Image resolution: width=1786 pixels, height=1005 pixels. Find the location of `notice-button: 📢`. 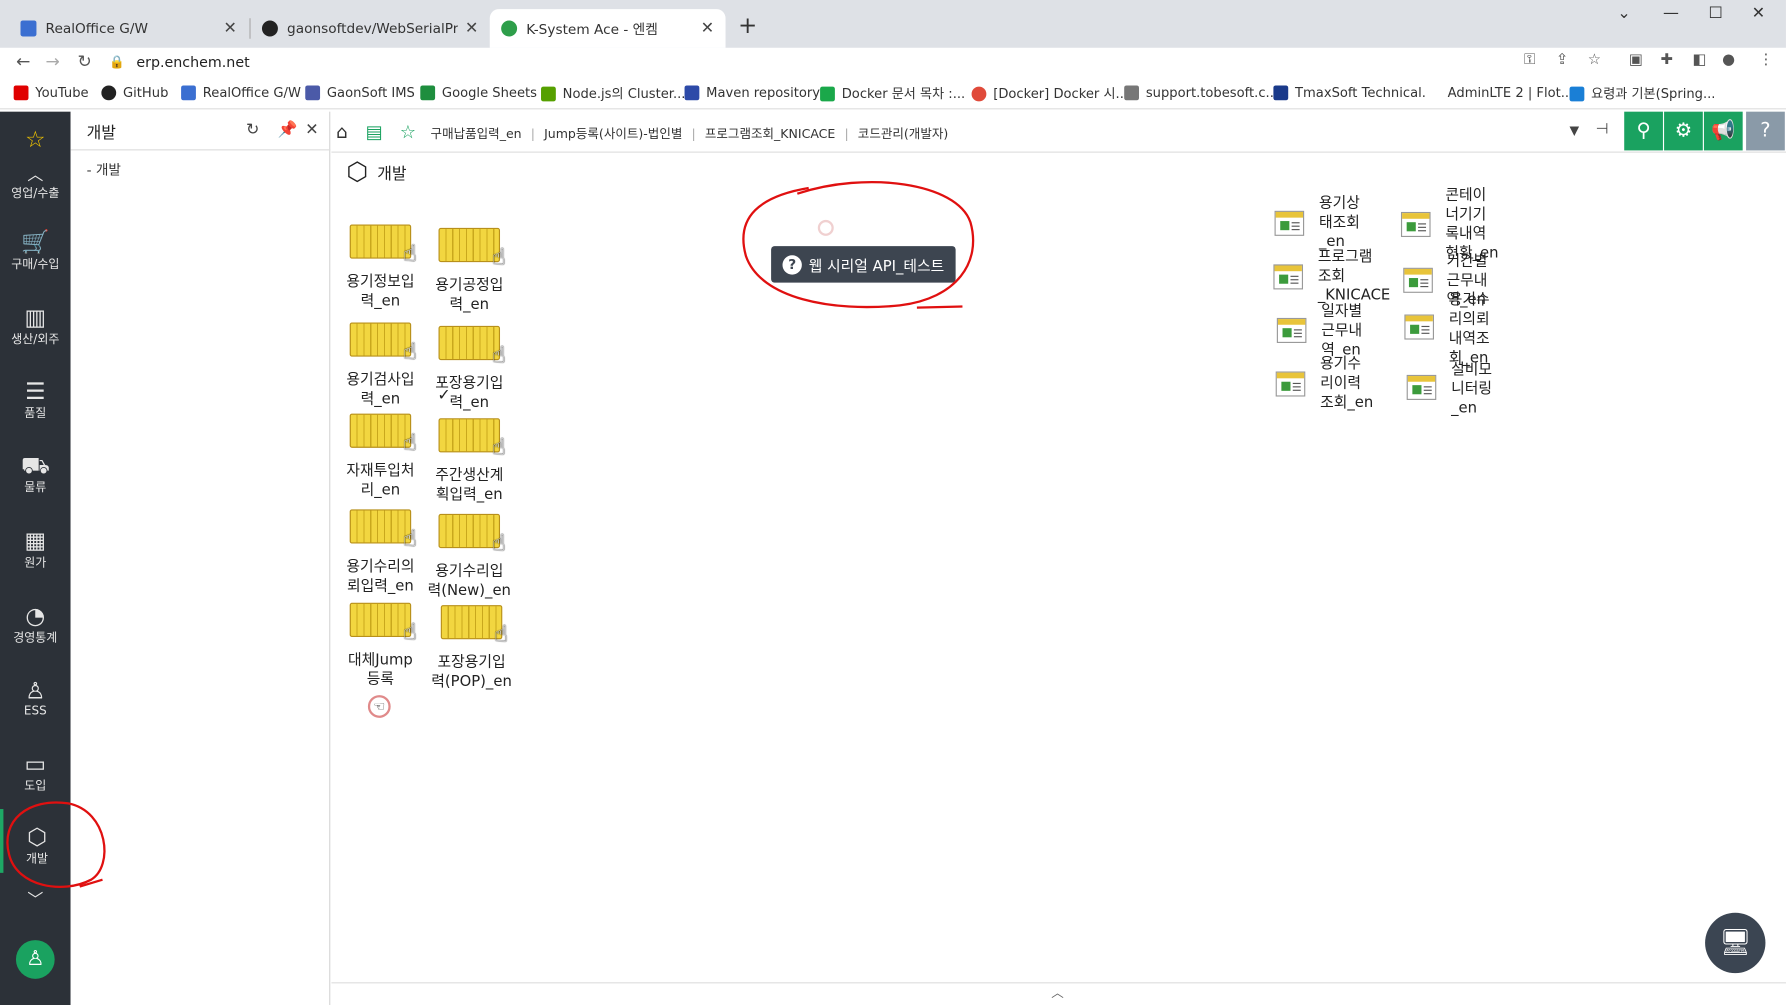

notice-button: 📢 is located at coordinates (1723, 131).